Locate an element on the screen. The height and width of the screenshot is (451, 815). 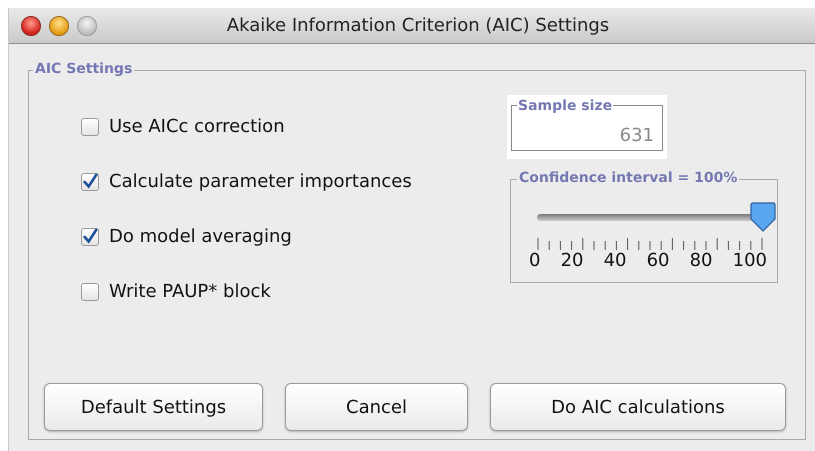
dialog-button: Default Settings is located at coordinates (153, 407).